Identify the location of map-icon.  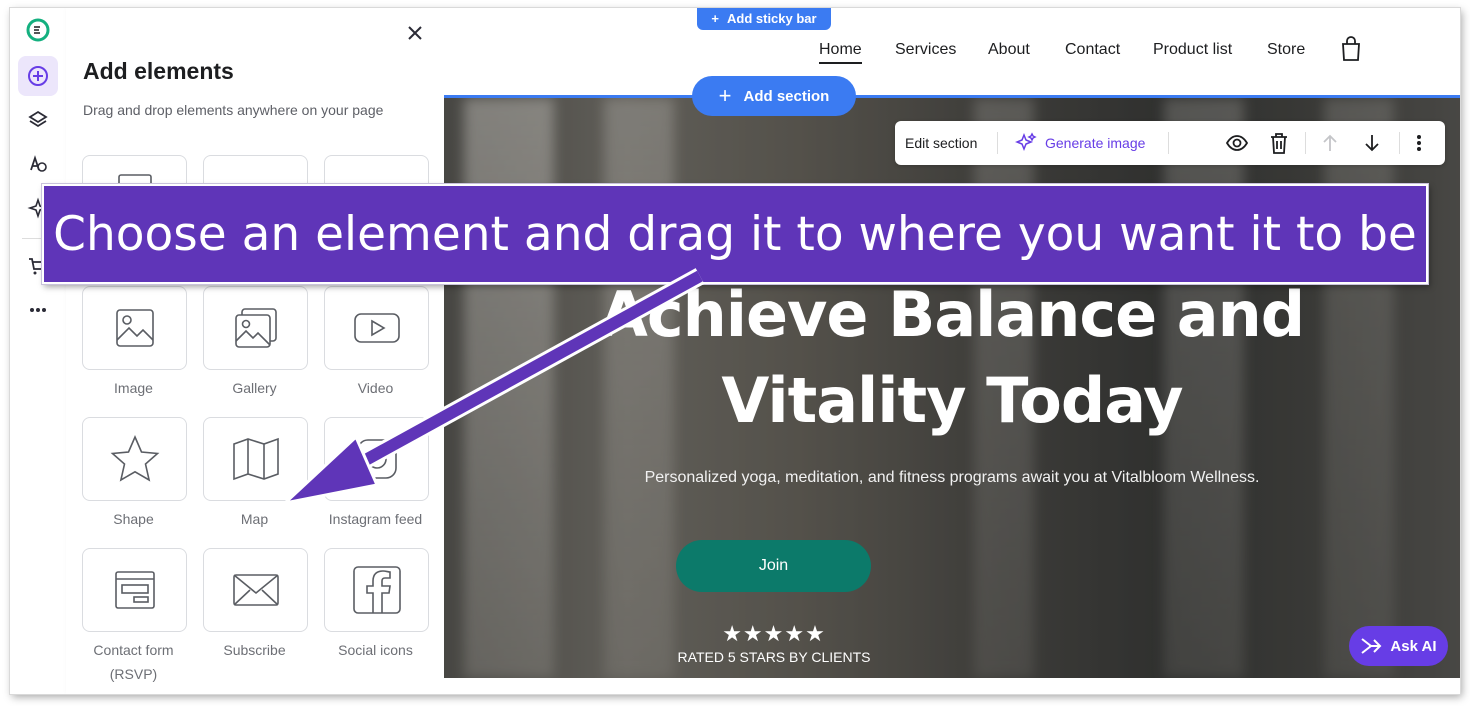
(255, 459).